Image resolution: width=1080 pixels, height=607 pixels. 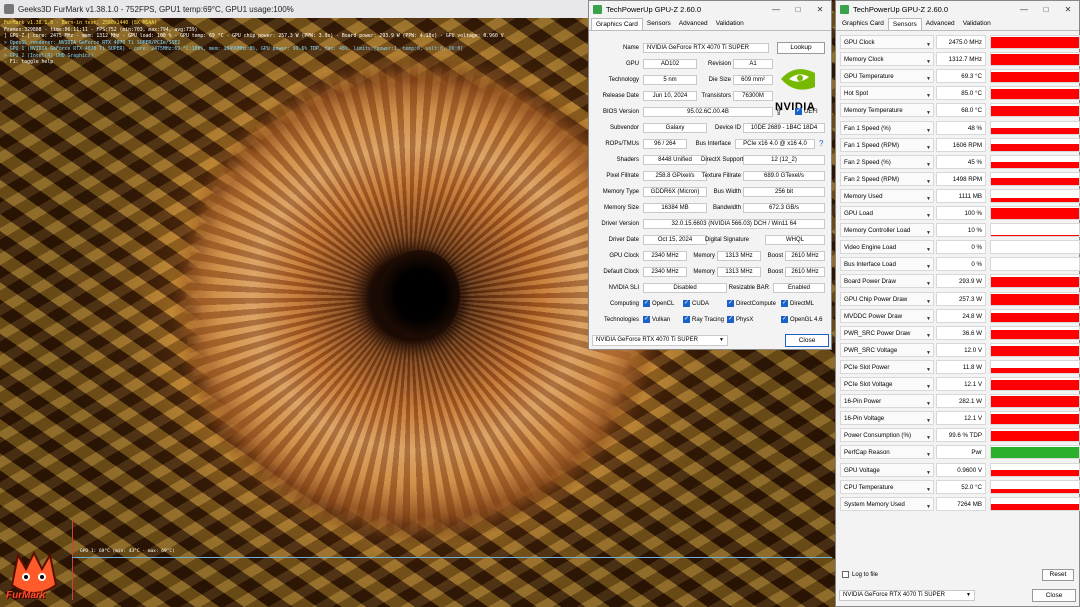 What do you see at coordinates (961, 93) in the screenshot?
I see `sensor-value: 85.0 °C` at bounding box center [961, 93].